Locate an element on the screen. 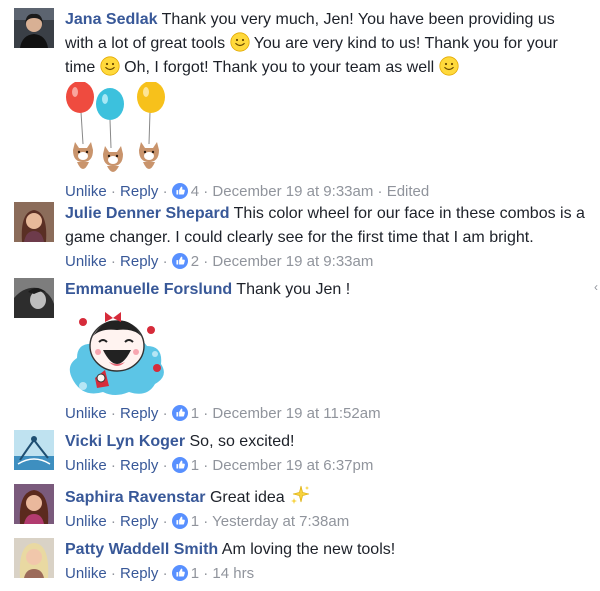 The height and width of the screenshot is (591, 600). comment-author: Emmanuelle Forslund is located at coordinates (148, 289).